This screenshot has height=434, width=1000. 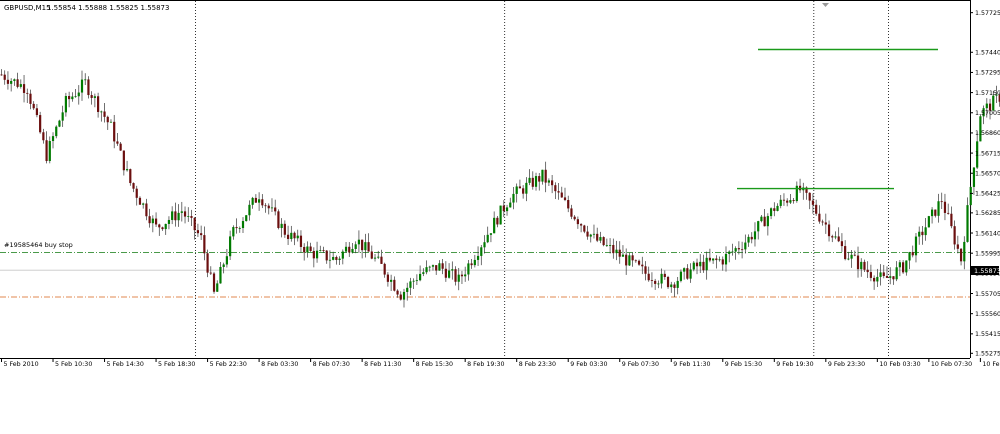 What do you see at coordinates (125, 364) in the screenshot?
I see `time-tick-label: 5 Feb 14:30` at bounding box center [125, 364].